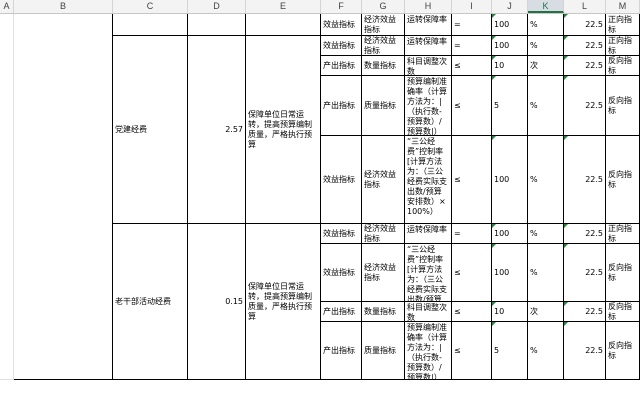 The image size is (640, 412). What do you see at coordinates (341, 6) in the screenshot?
I see `column-header-f: F` at bounding box center [341, 6].